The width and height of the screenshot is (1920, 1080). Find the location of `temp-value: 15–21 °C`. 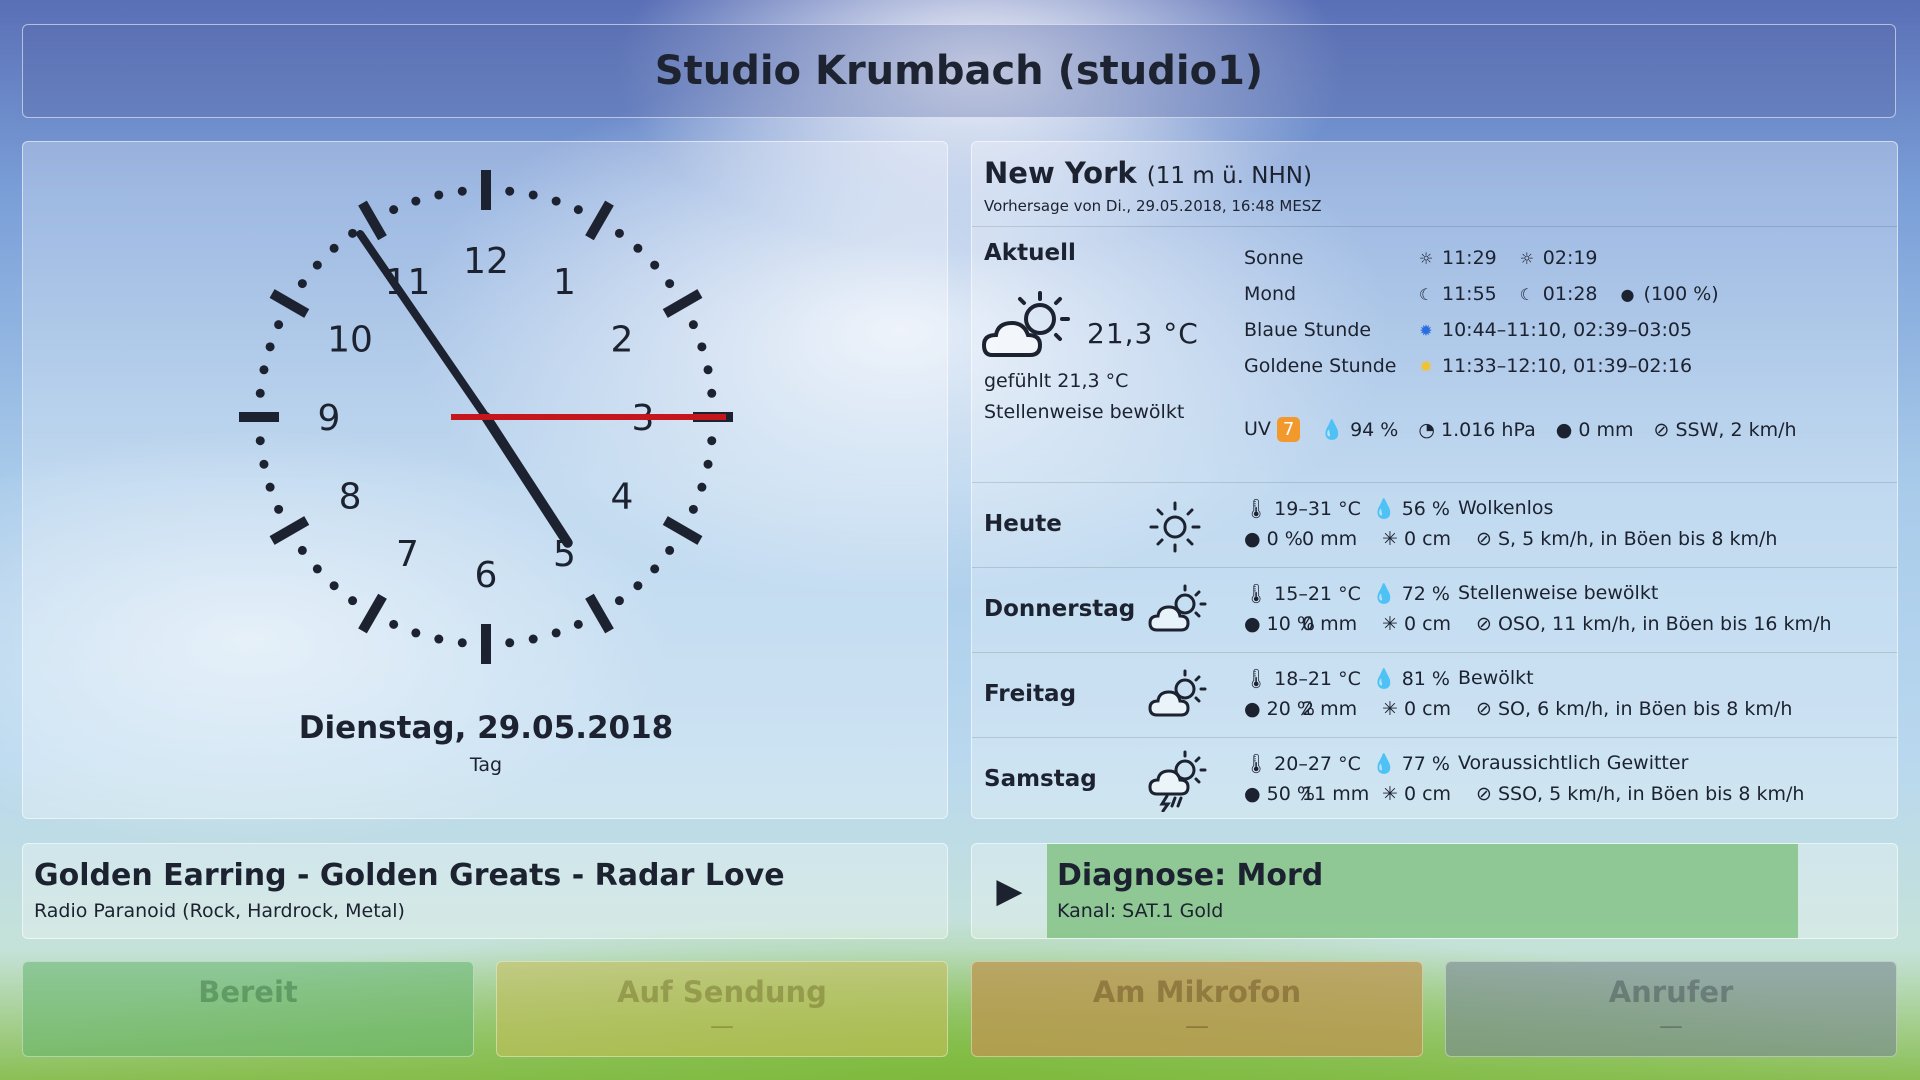

temp-value: 15–21 °C is located at coordinates (1317, 594).